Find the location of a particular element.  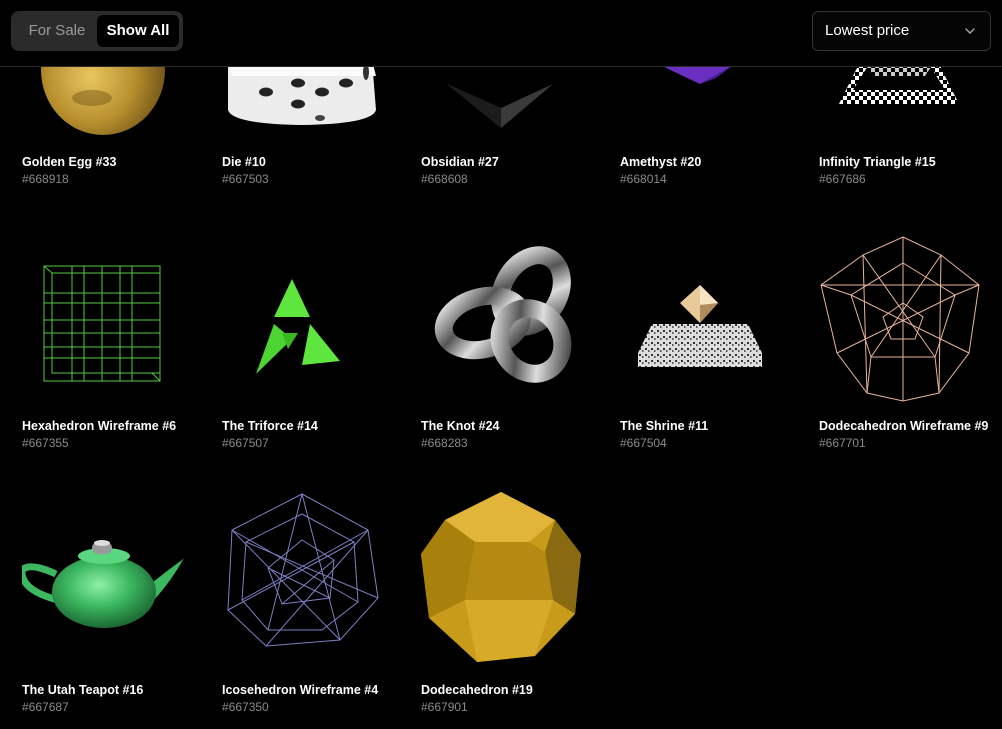

item-id: #668014 is located at coordinates (643, 179).